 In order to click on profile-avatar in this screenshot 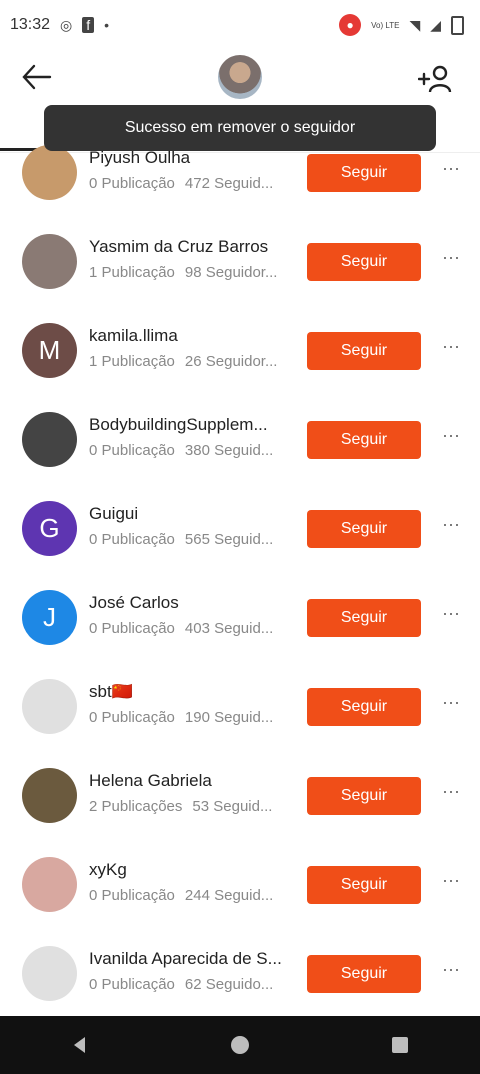, I will do `click(240, 77)`.